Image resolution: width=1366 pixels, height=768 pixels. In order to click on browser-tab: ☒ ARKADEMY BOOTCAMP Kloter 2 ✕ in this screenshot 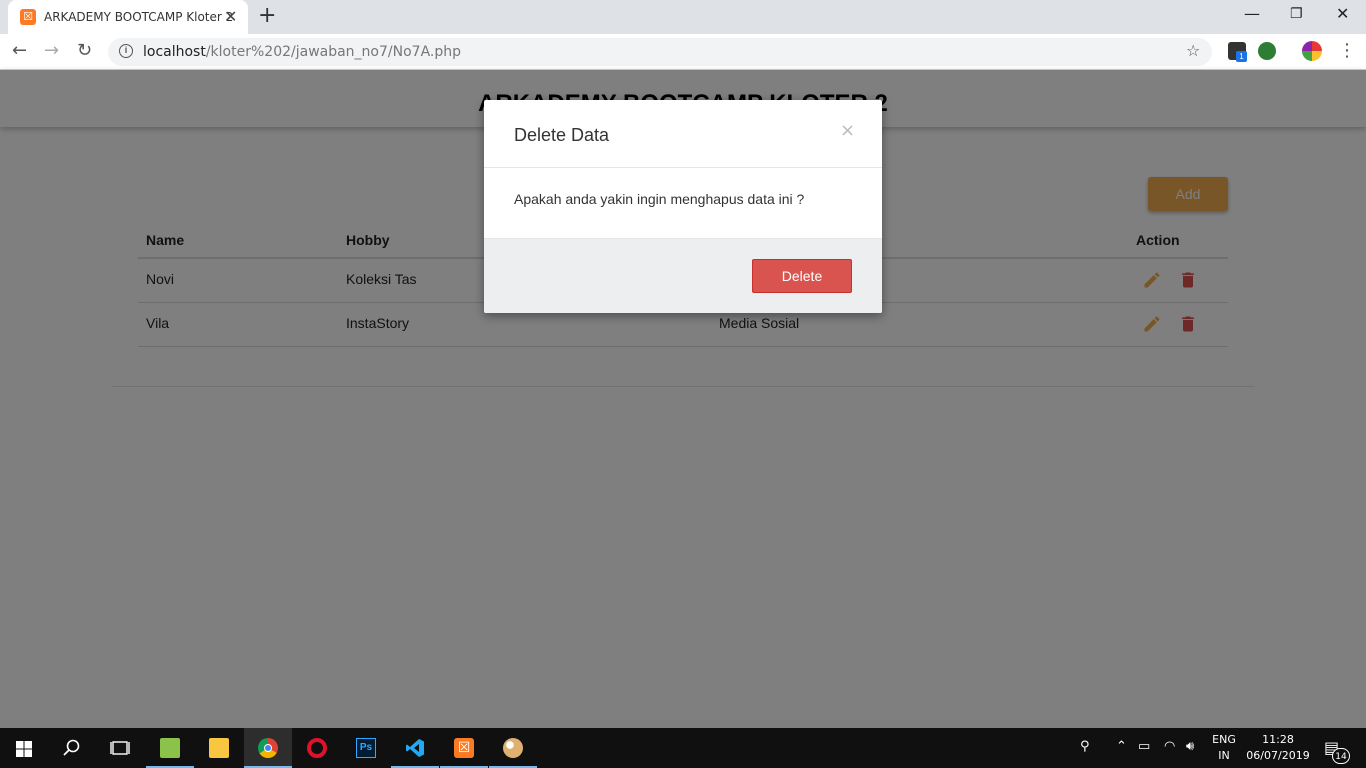, I will do `click(128, 17)`.